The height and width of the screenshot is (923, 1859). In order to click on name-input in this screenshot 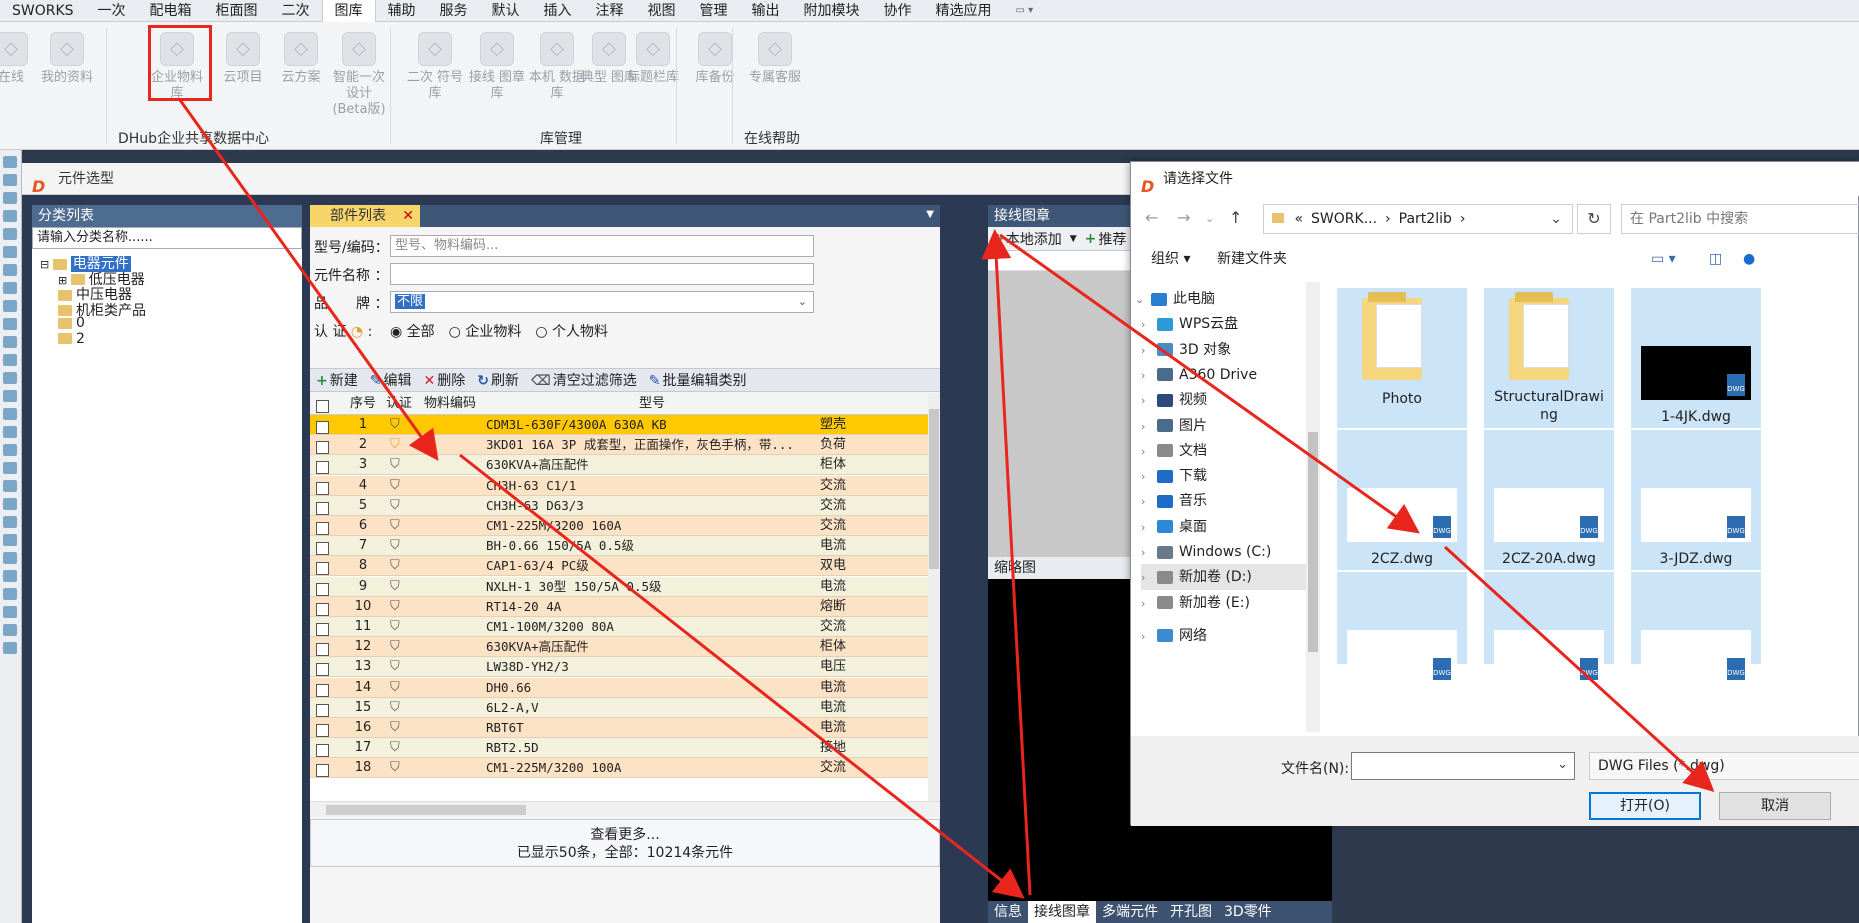, I will do `click(602, 274)`.